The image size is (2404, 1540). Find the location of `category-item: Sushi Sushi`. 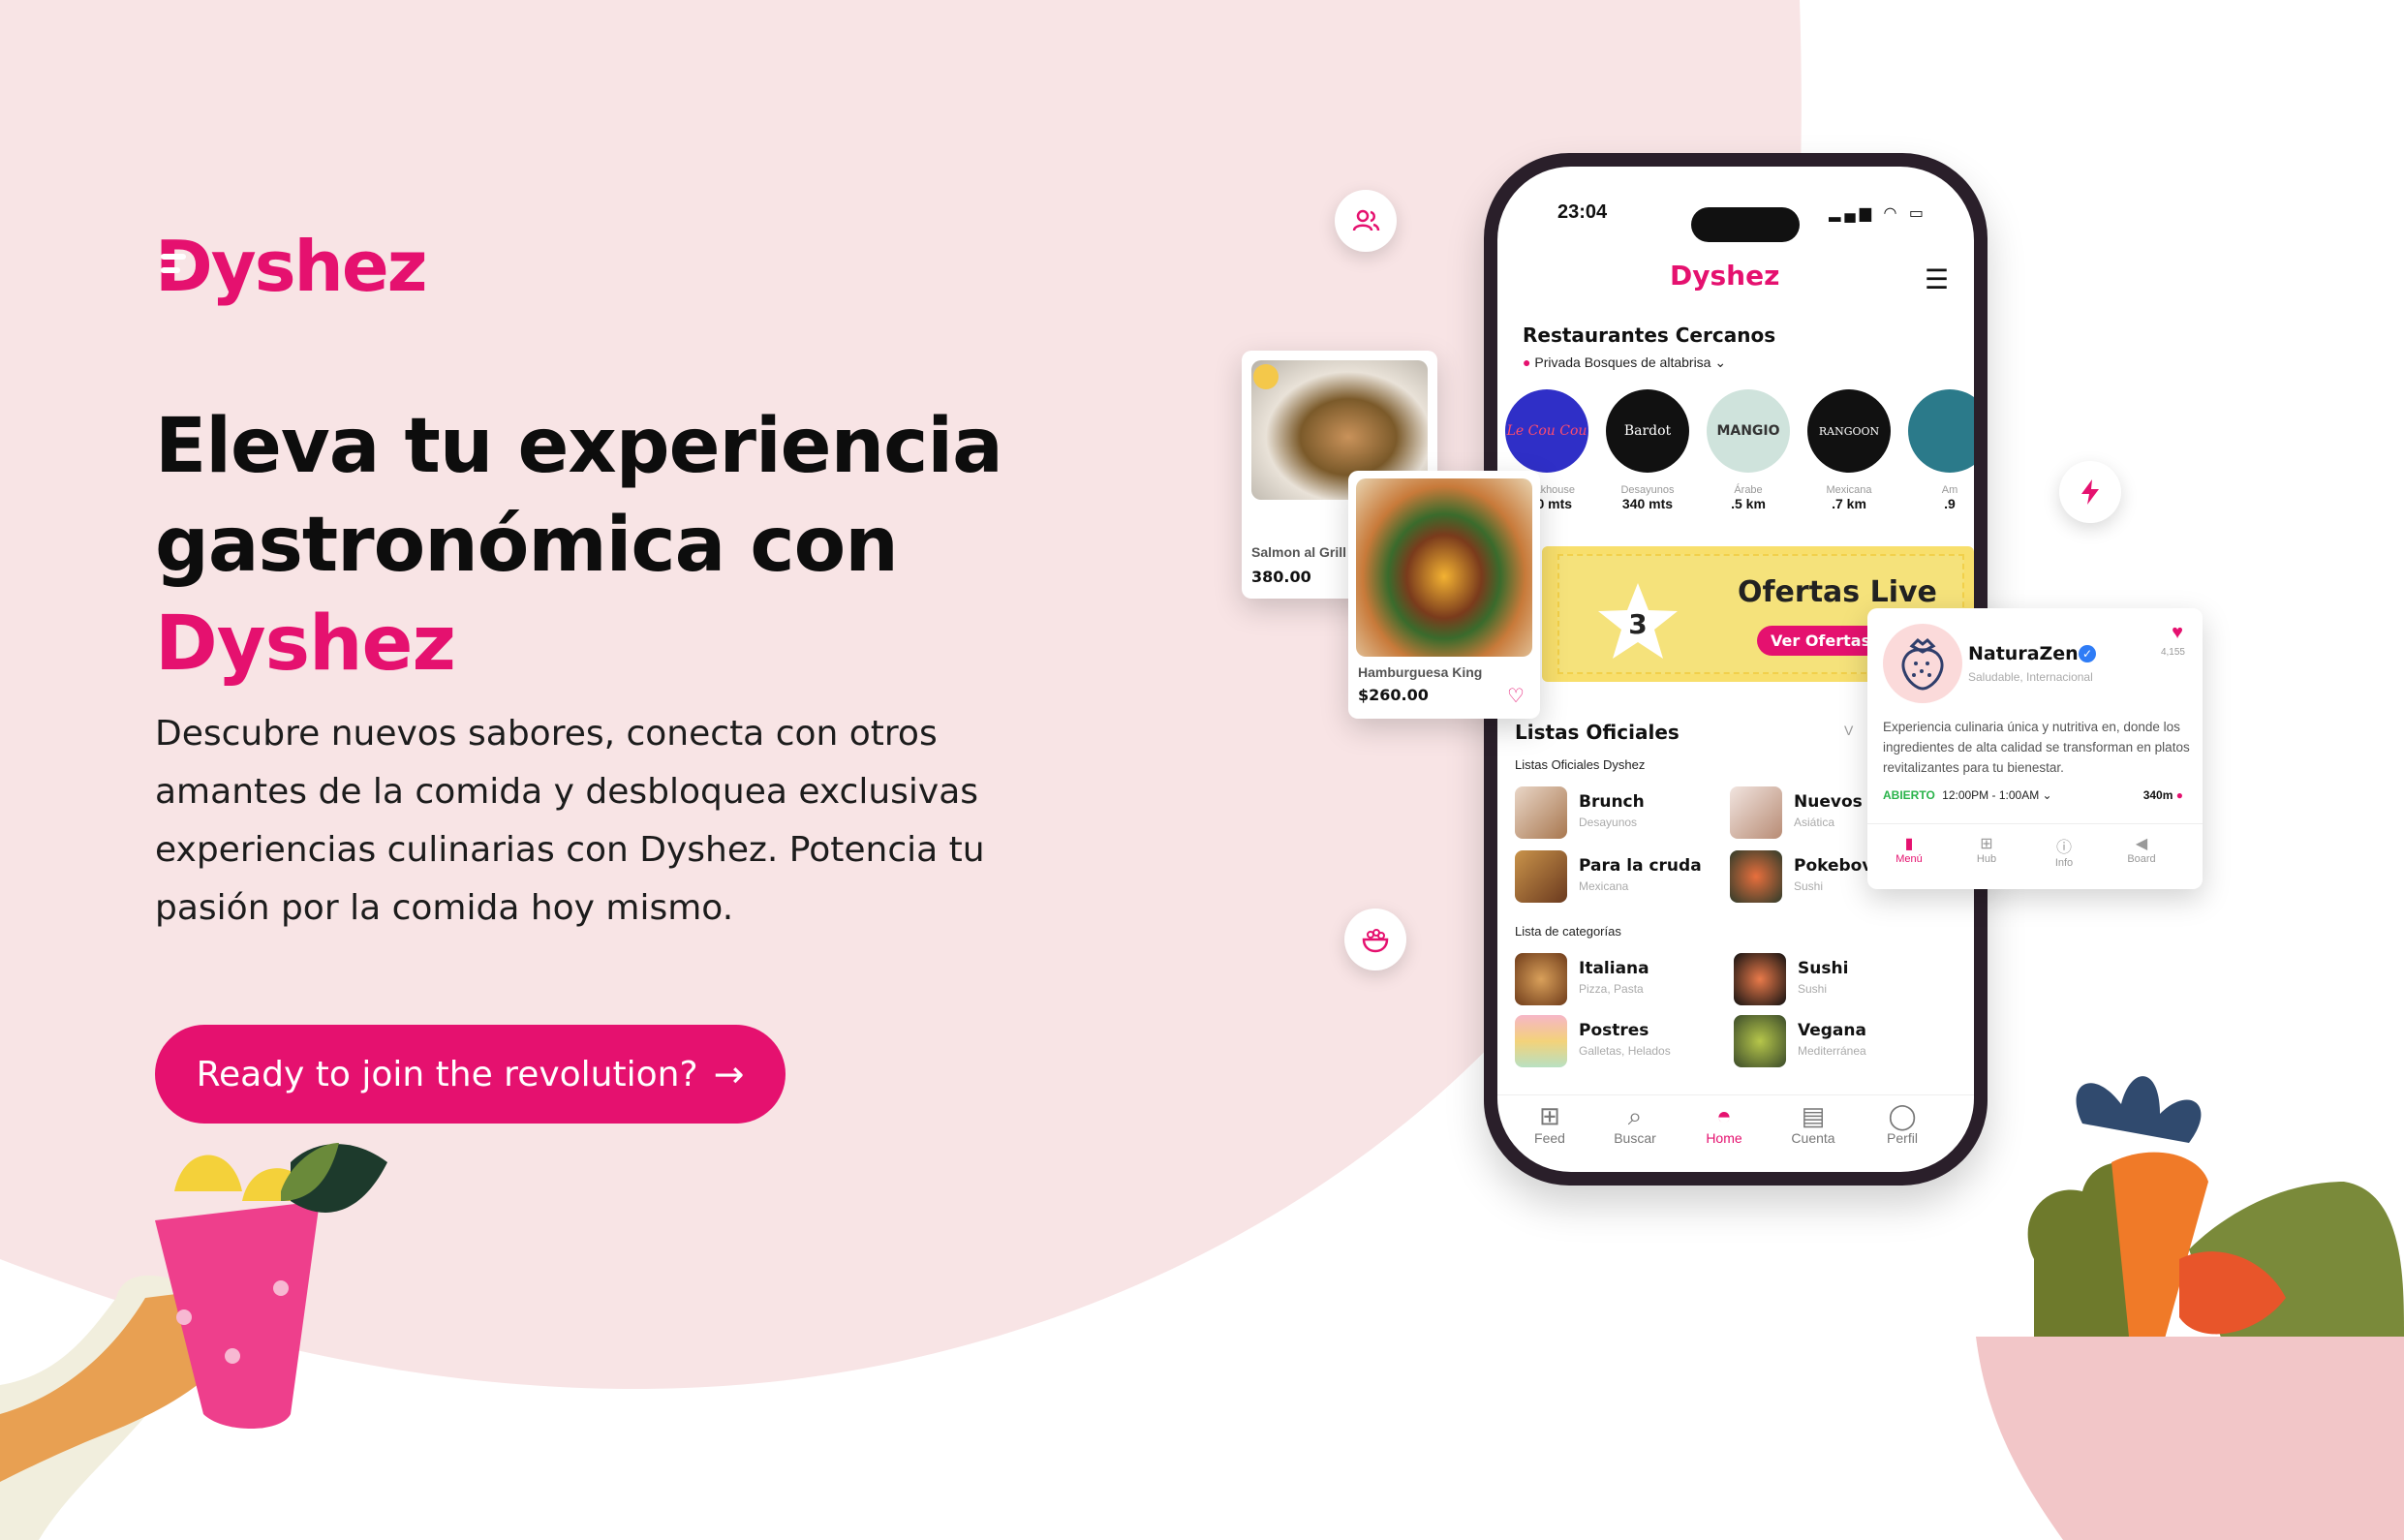

category-item: Sushi Sushi is located at coordinates (1840, 980).